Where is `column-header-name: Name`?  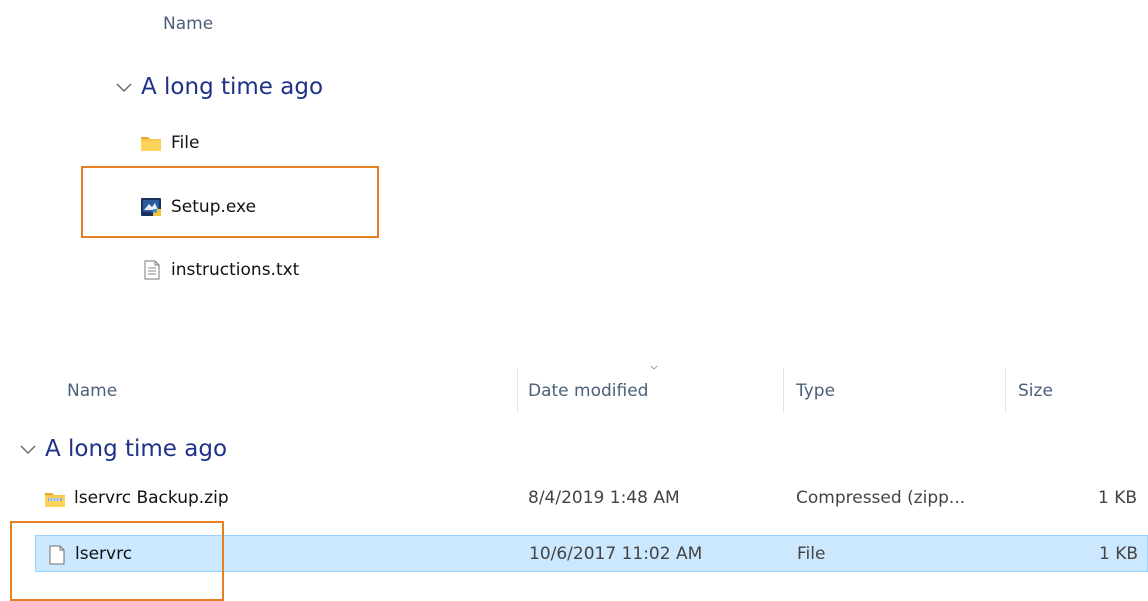
column-header-name: Name is located at coordinates (92, 391).